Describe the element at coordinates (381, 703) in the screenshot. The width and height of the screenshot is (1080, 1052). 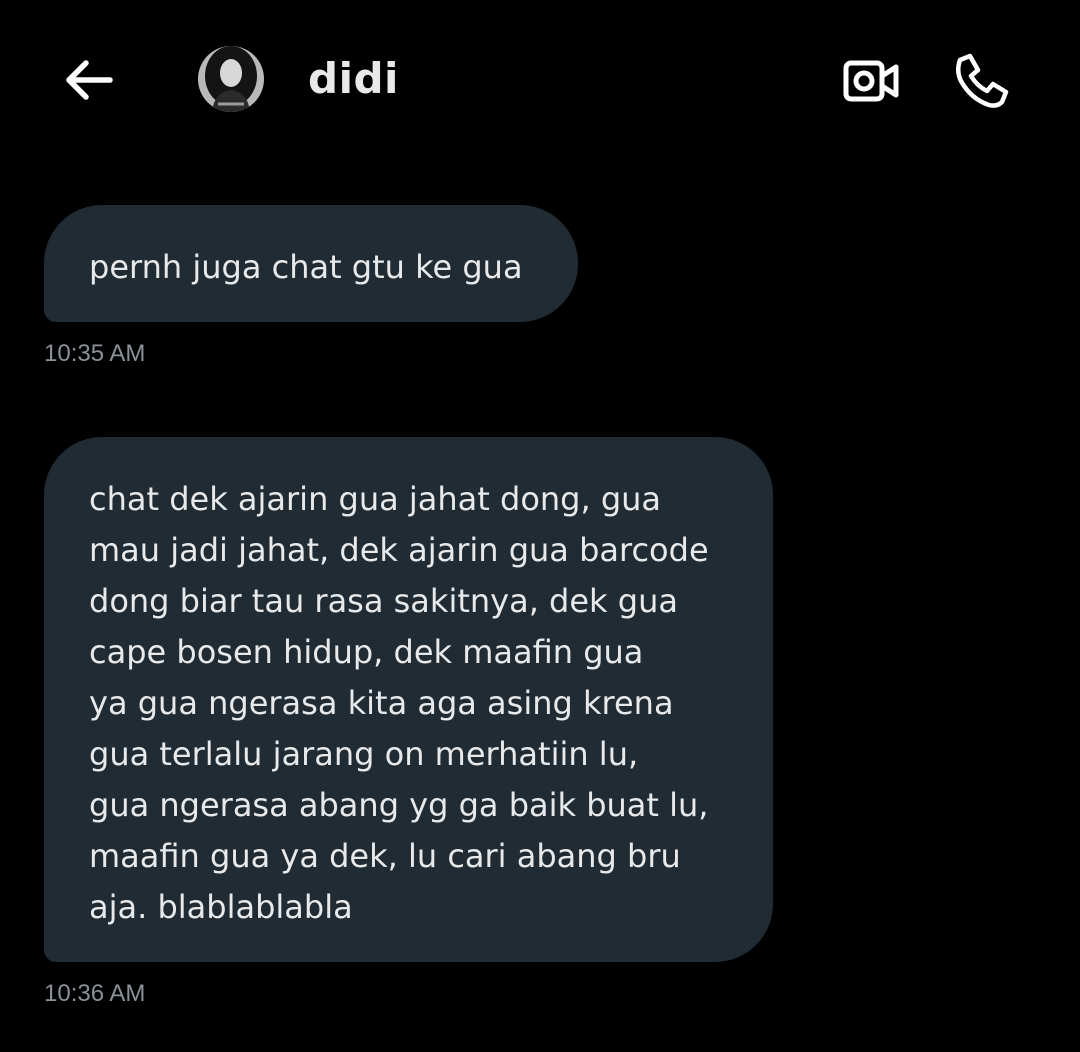
I see `message-line: ya gua ngerasa kita aga asing krena` at that location.